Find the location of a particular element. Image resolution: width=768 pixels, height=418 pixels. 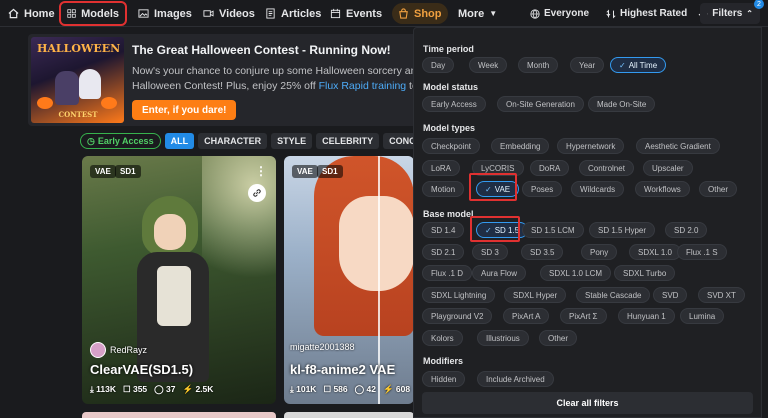

type-other: Other is located at coordinates (718, 189).